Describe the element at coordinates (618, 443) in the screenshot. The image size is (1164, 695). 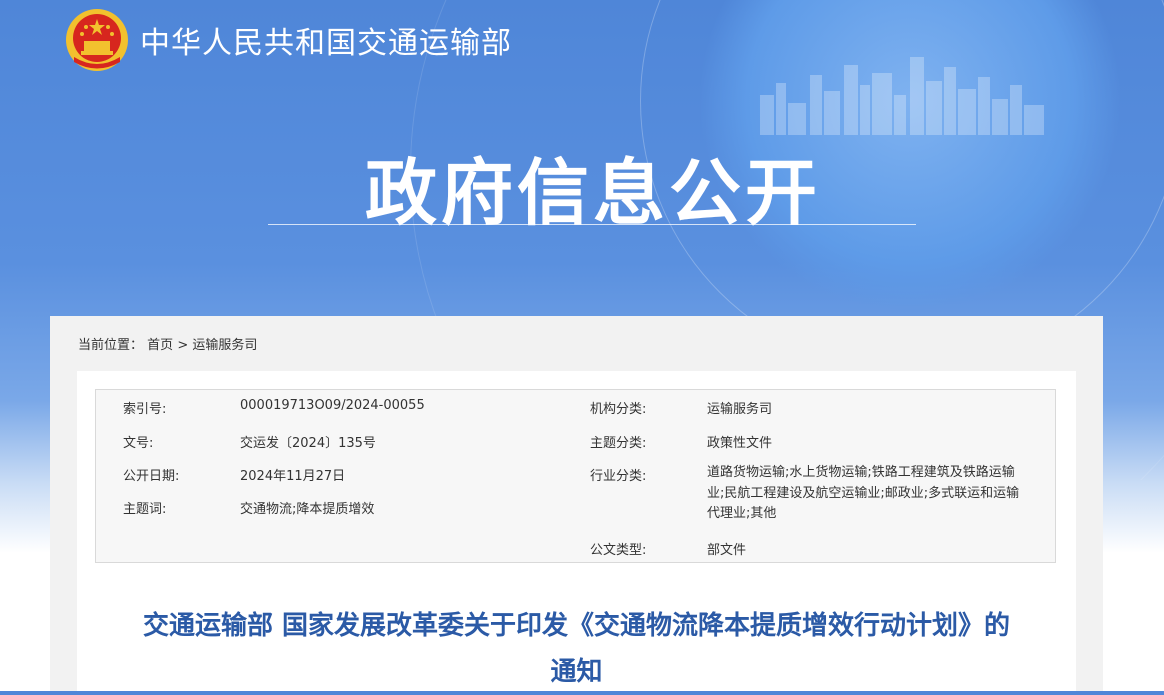
I see `meta-topic-label: 主题分类:` at that location.